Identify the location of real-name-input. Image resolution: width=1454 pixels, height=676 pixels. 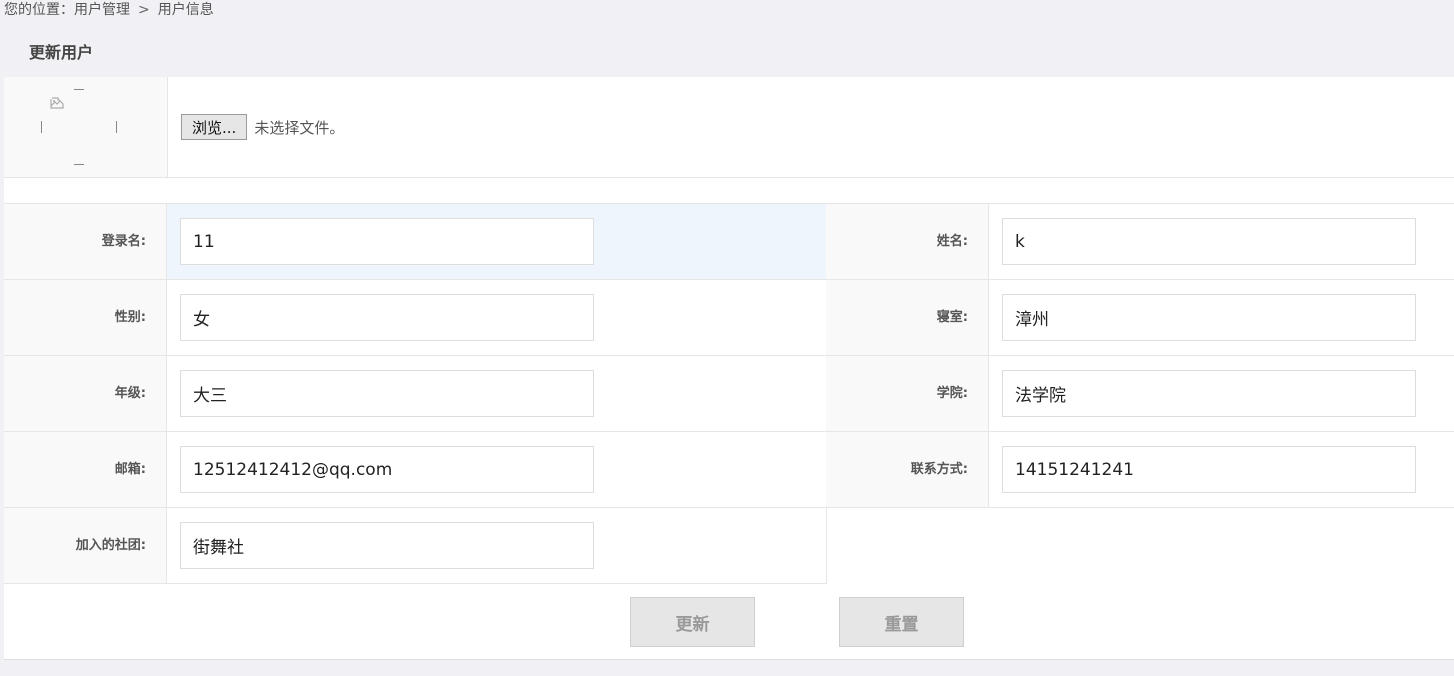
(1209, 241).